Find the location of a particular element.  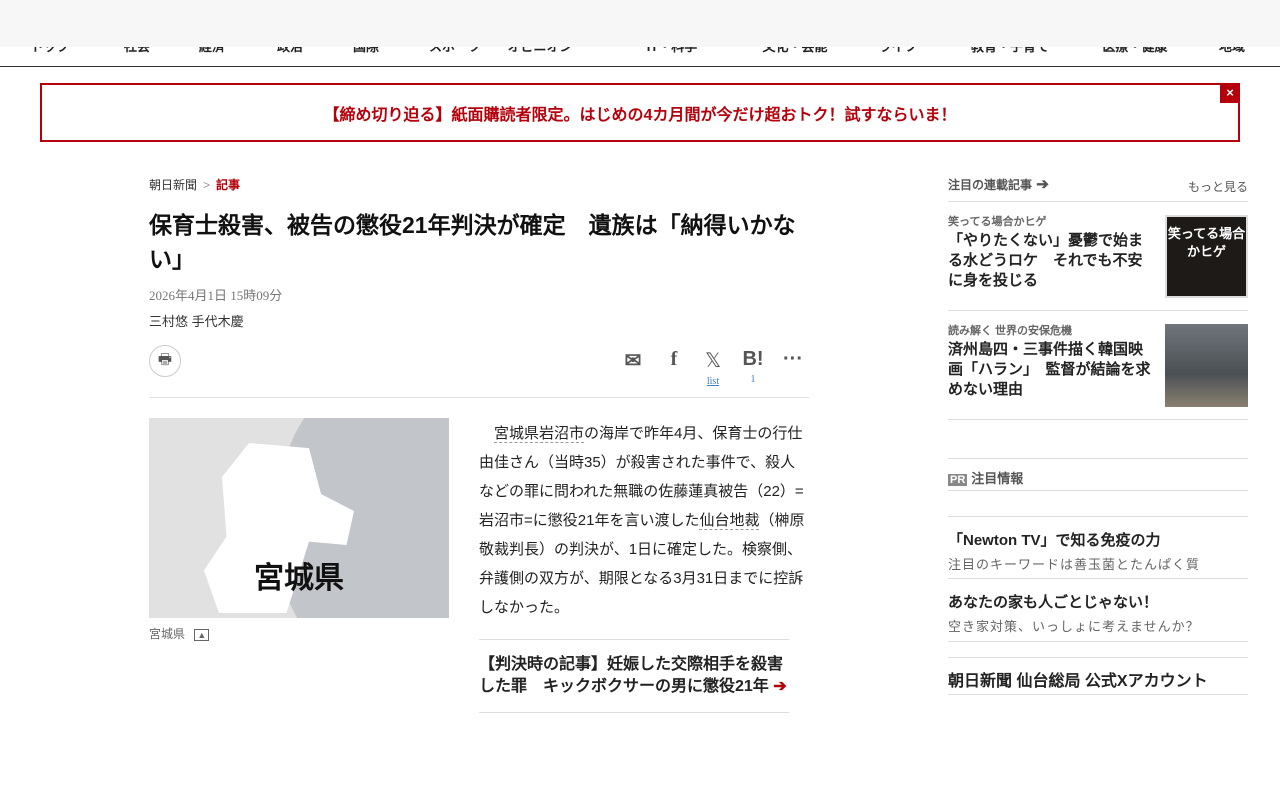

series-title: 「やりたくない」憂鬱で始まる水どうロケ それでも不安に身を投じる is located at coordinates (1046, 260).